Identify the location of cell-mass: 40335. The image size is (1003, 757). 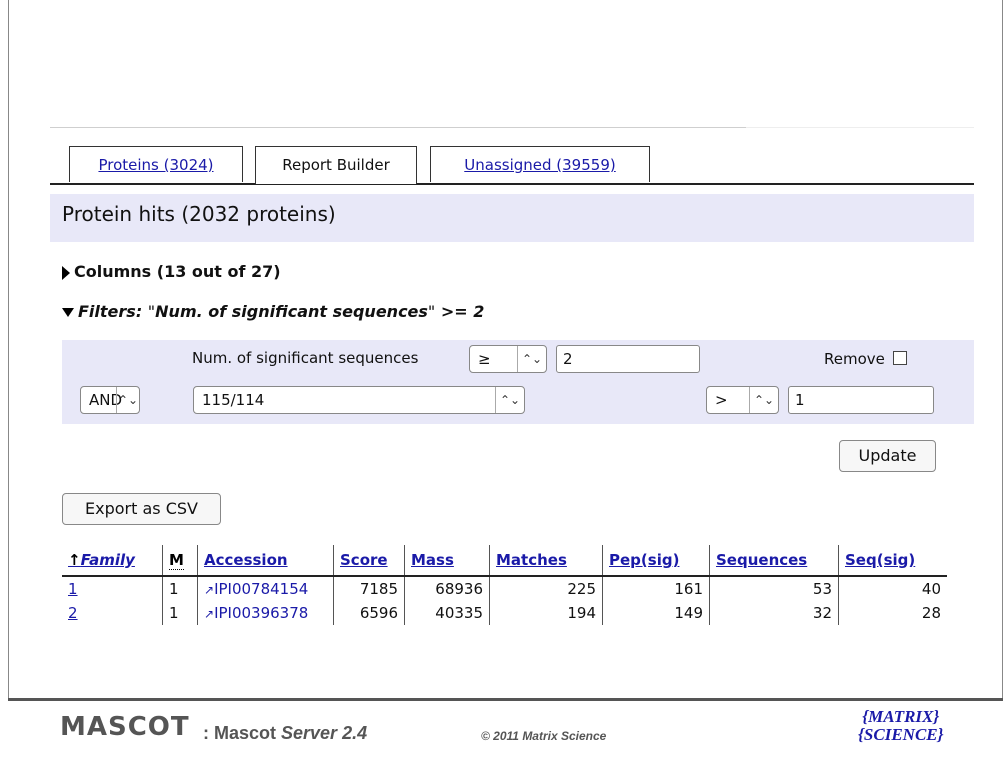
(447, 613).